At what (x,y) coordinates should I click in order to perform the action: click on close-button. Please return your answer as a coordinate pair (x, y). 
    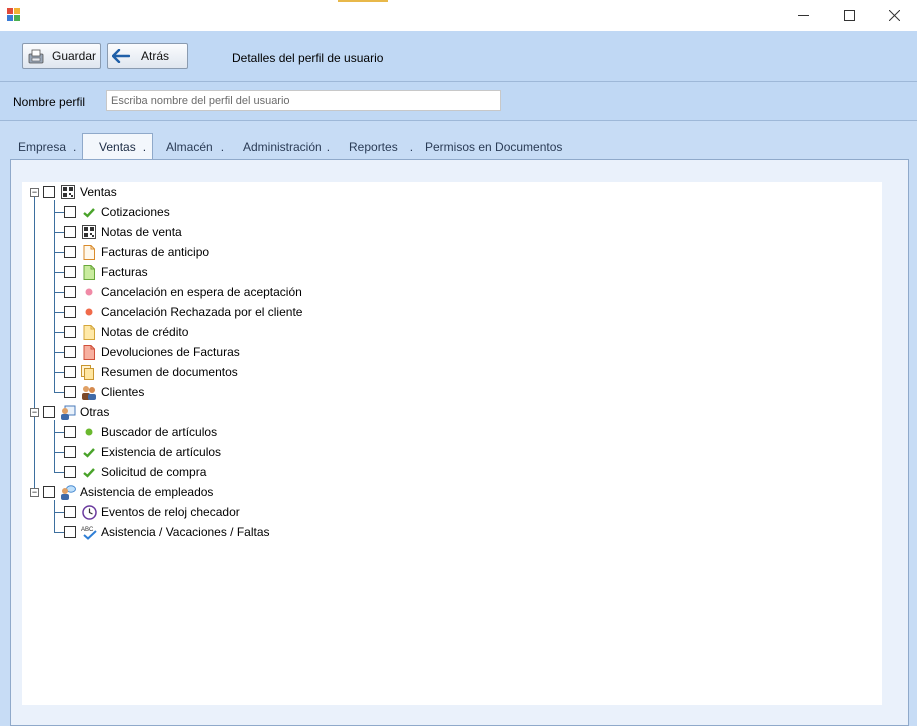
    Looking at the image, I should click on (894, 15).